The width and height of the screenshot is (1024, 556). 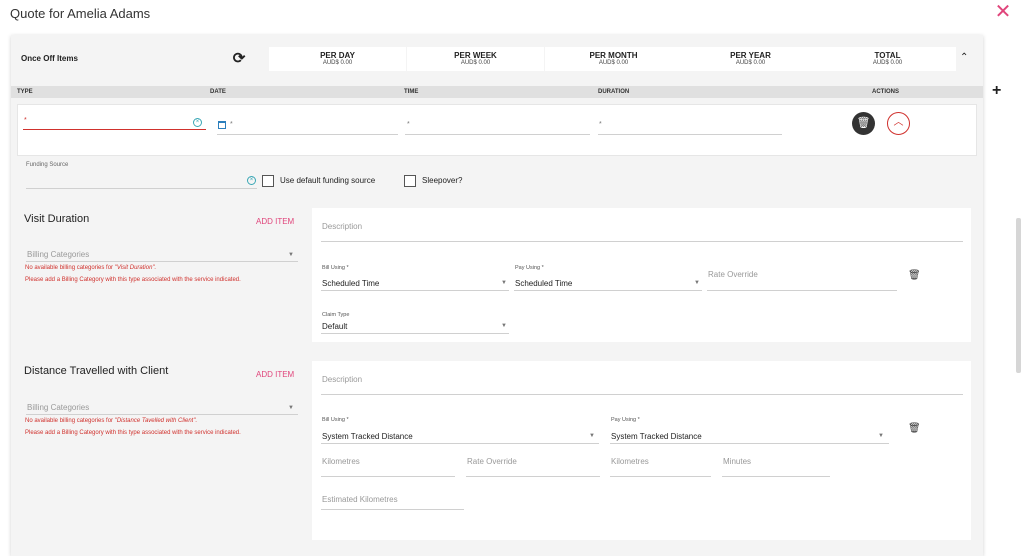 What do you see at coordinates (863, 123) in the screenshot?
I see `delete-button: 🗑` at bounding box center [863, 123].